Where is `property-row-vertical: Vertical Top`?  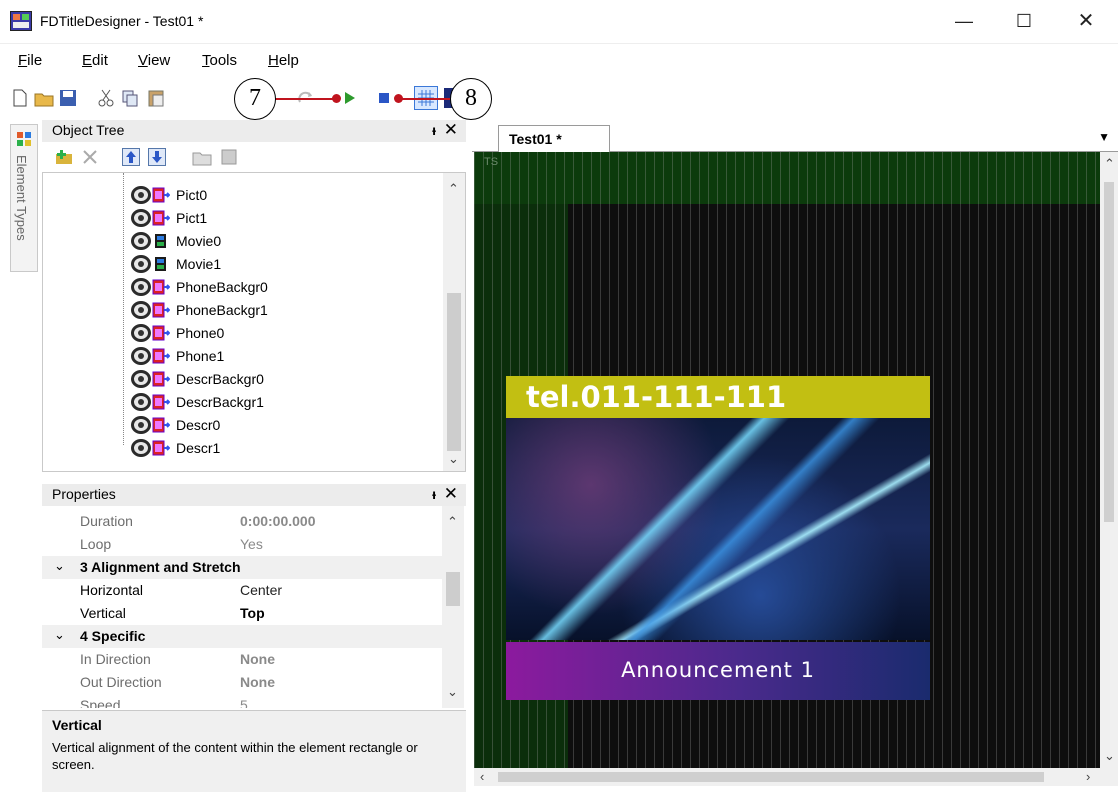 property-row-vertical: Vertical Top is located at coordinates (242, 613).